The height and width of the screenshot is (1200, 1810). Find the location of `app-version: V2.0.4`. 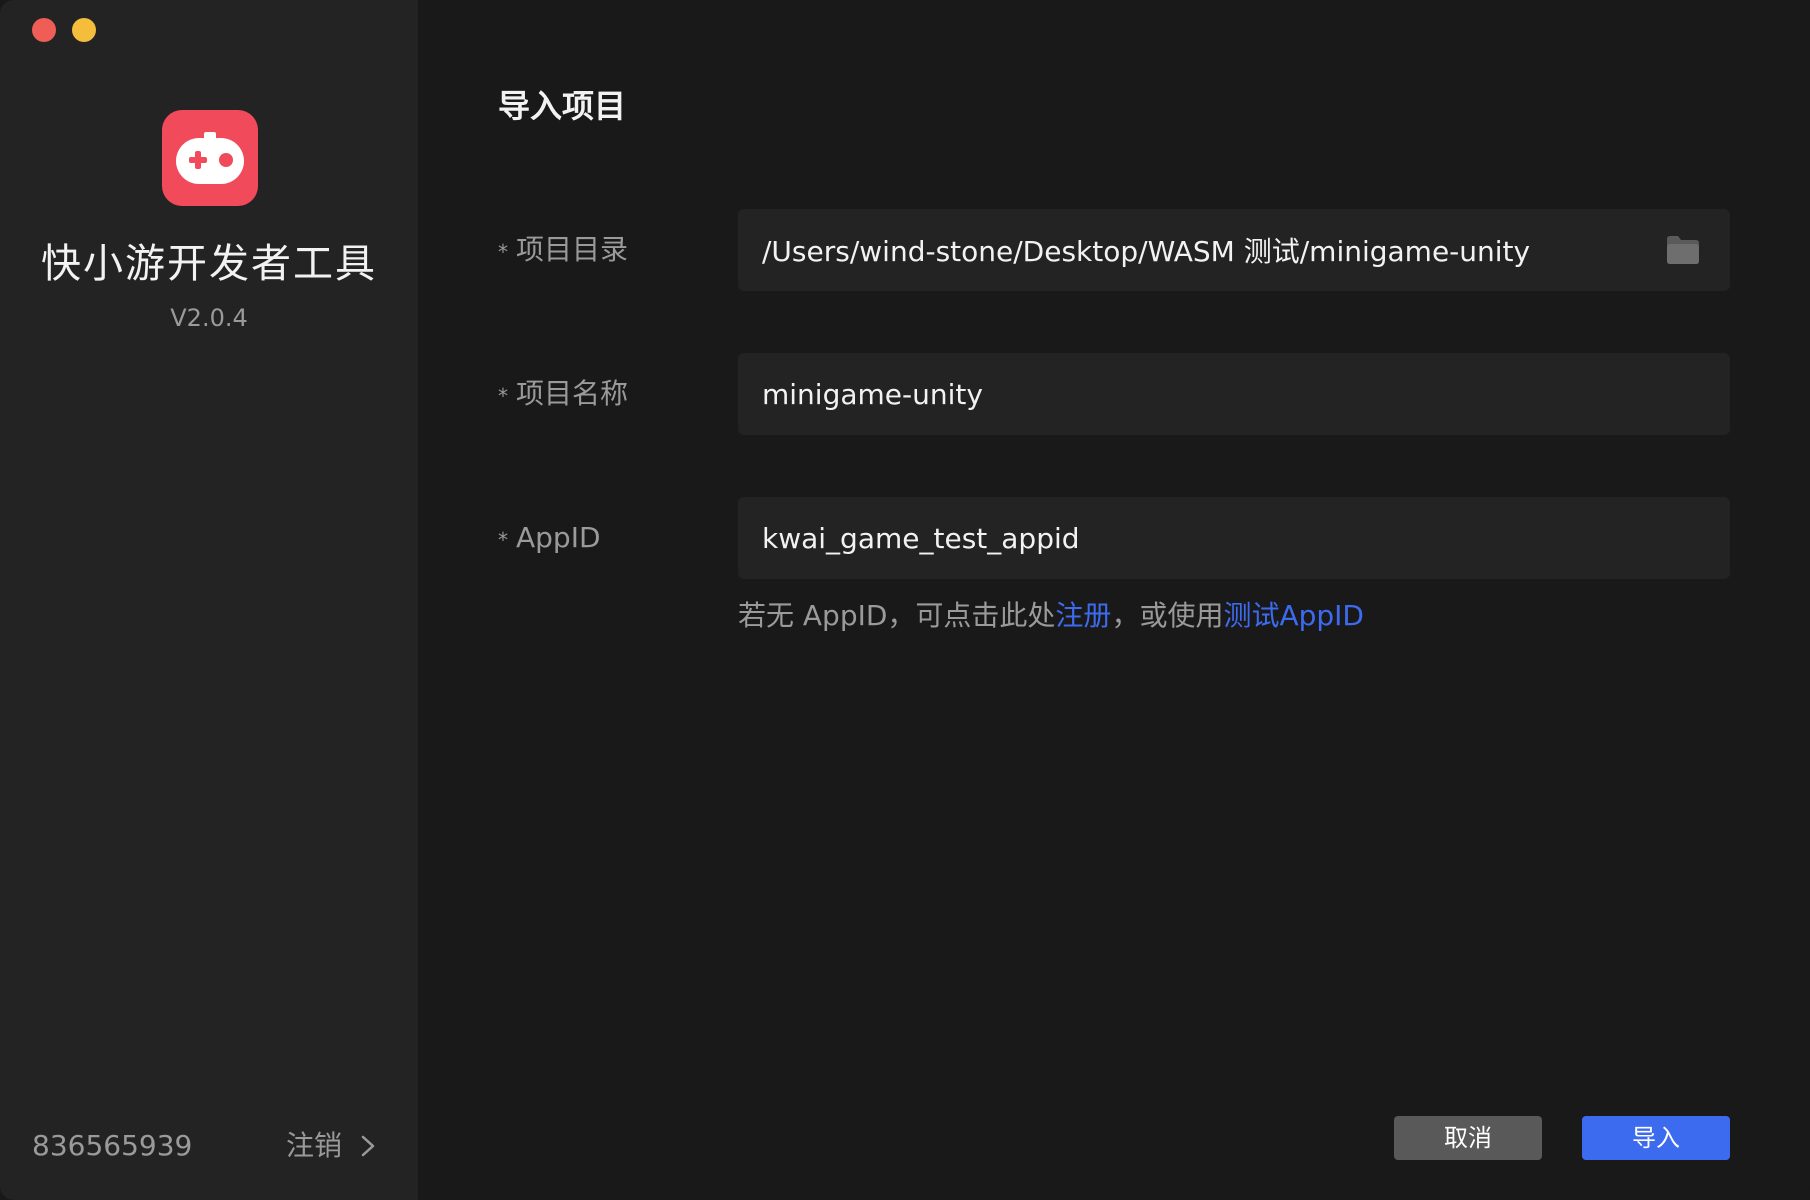

app-version: V2.0.4 is located at coordinates (209, 318).